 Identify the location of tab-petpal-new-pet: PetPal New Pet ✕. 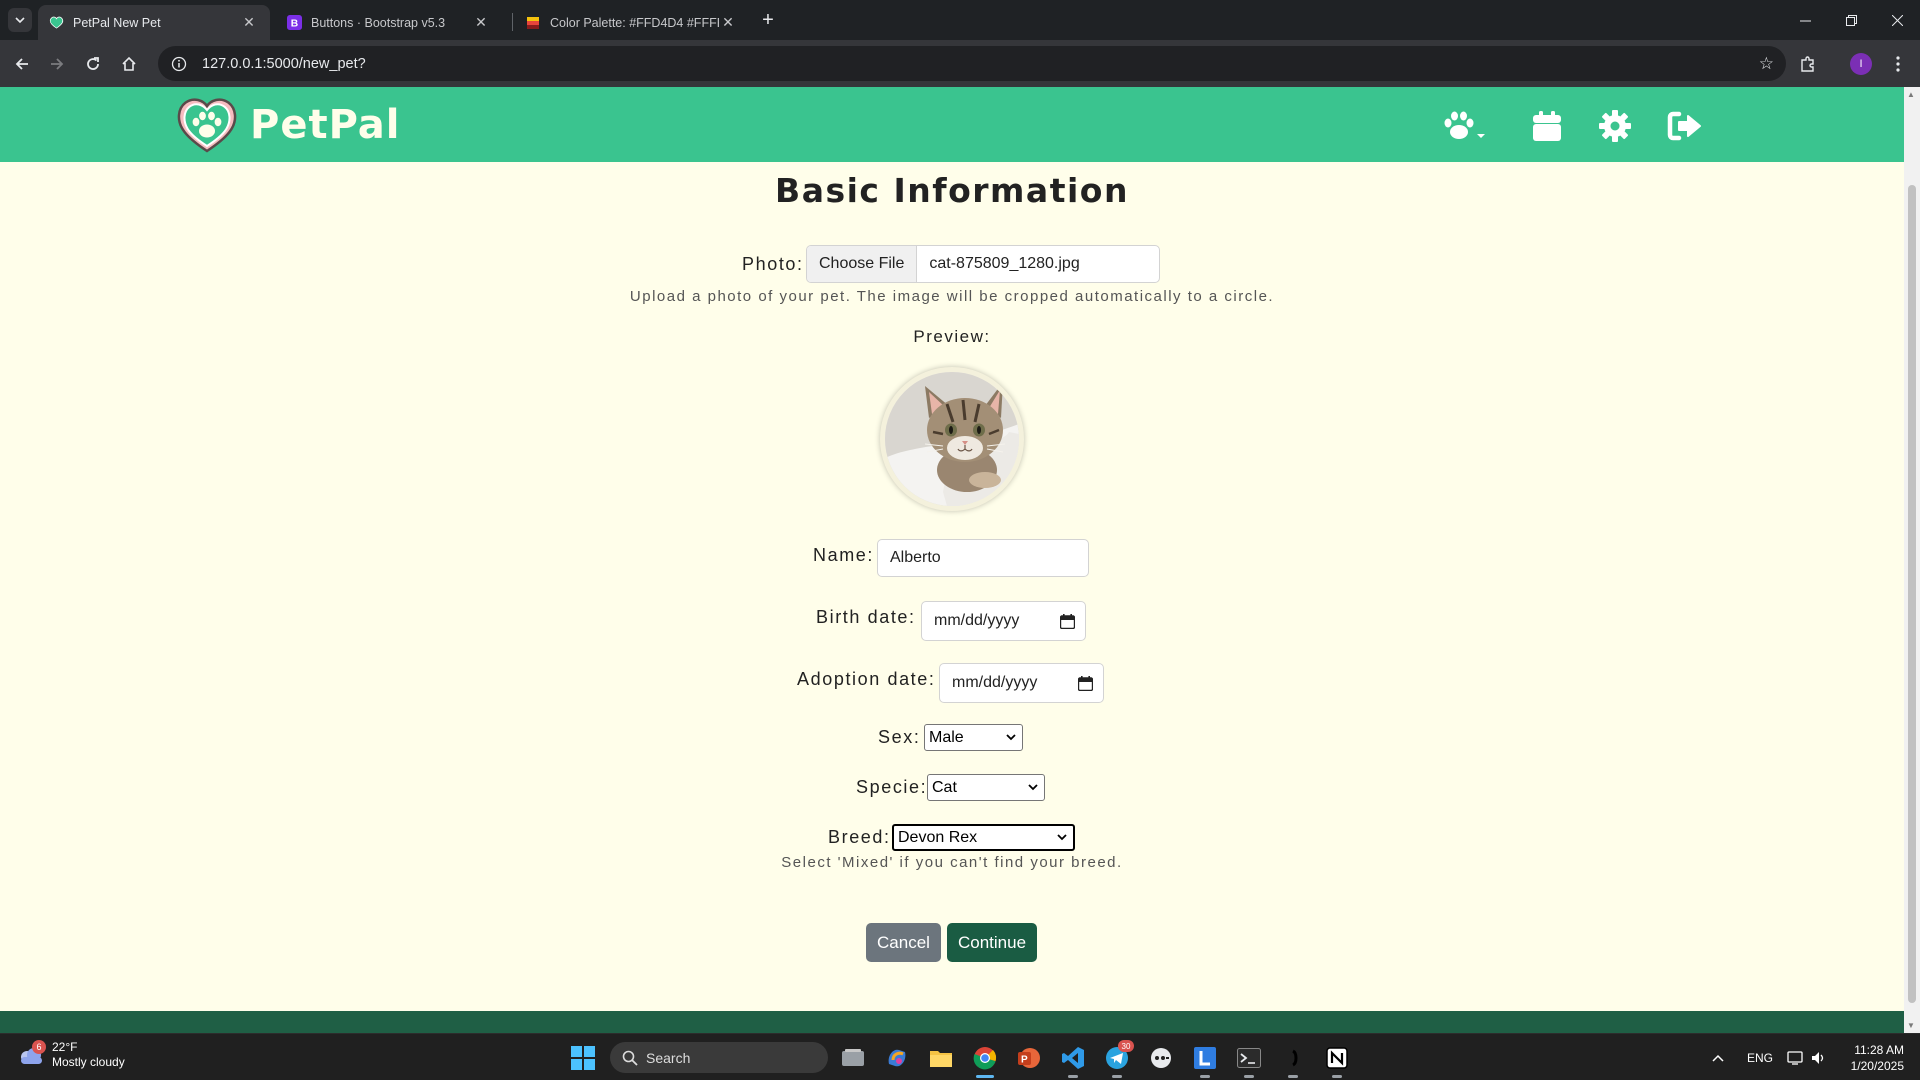
(154, 22).